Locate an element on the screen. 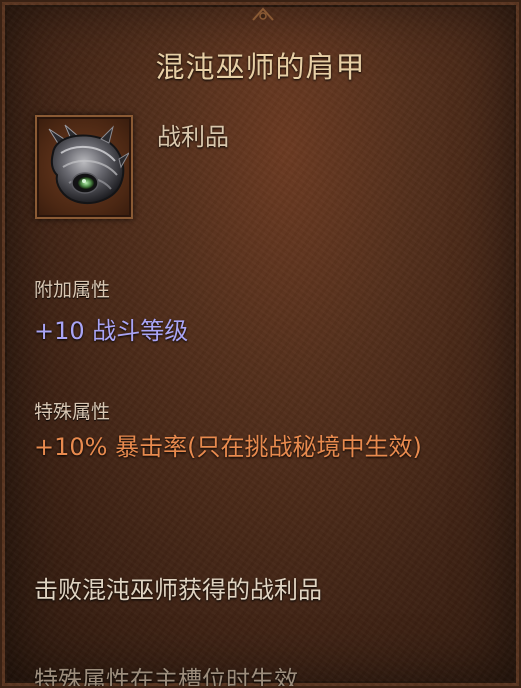 The image size is (521, 688). ornament-icon is located at coordinates (263, 14).